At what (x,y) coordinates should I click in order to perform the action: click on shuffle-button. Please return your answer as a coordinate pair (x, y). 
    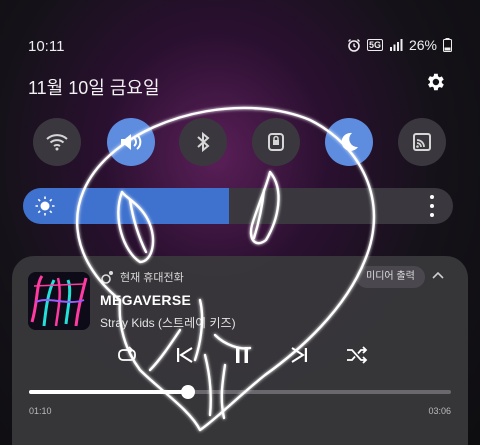
    Looking at the image, I should click on (357, 355).